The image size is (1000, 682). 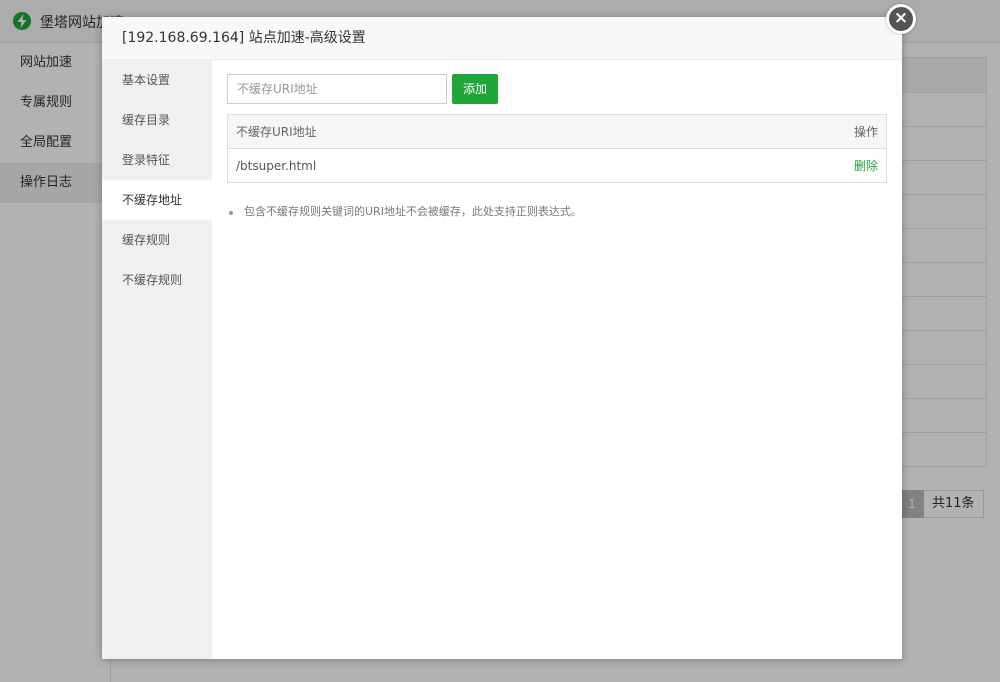 I want to click on tab-no-cache-rules: 不缓存规则, so click(x=157, y=280).